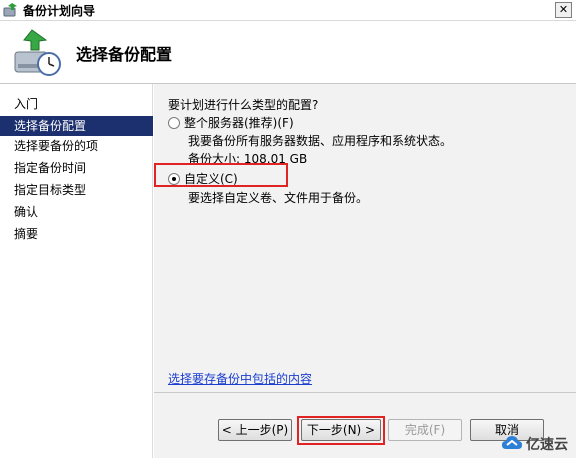 This screenshot has height=458, width=576. What do you see at coordinates (288, 52) in the screenshot?
I see `wizard-header: 选择备份配置` at bounding box center [288, 52].